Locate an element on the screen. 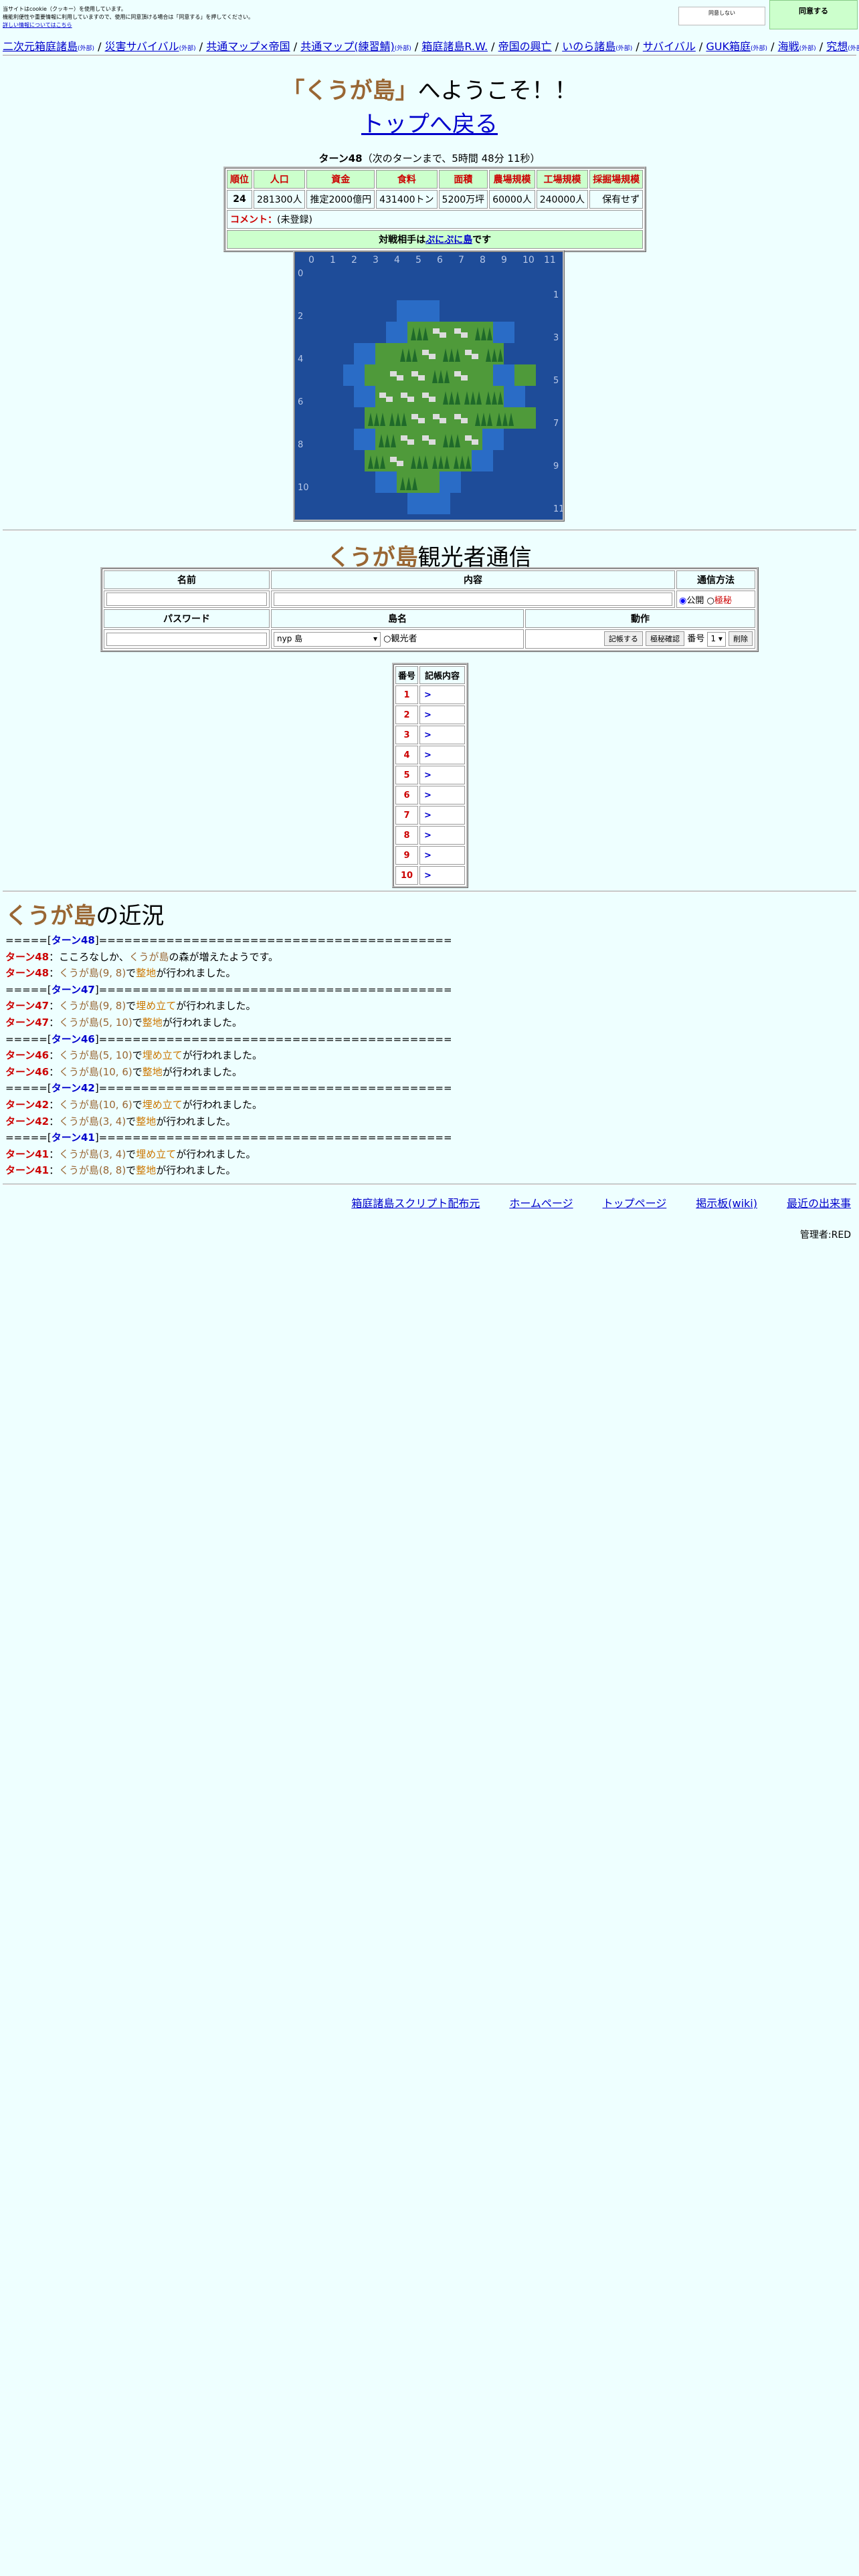 This screenshot has height=2576, width=859. radio-secret: ○ is located at coordinates (710, 601).